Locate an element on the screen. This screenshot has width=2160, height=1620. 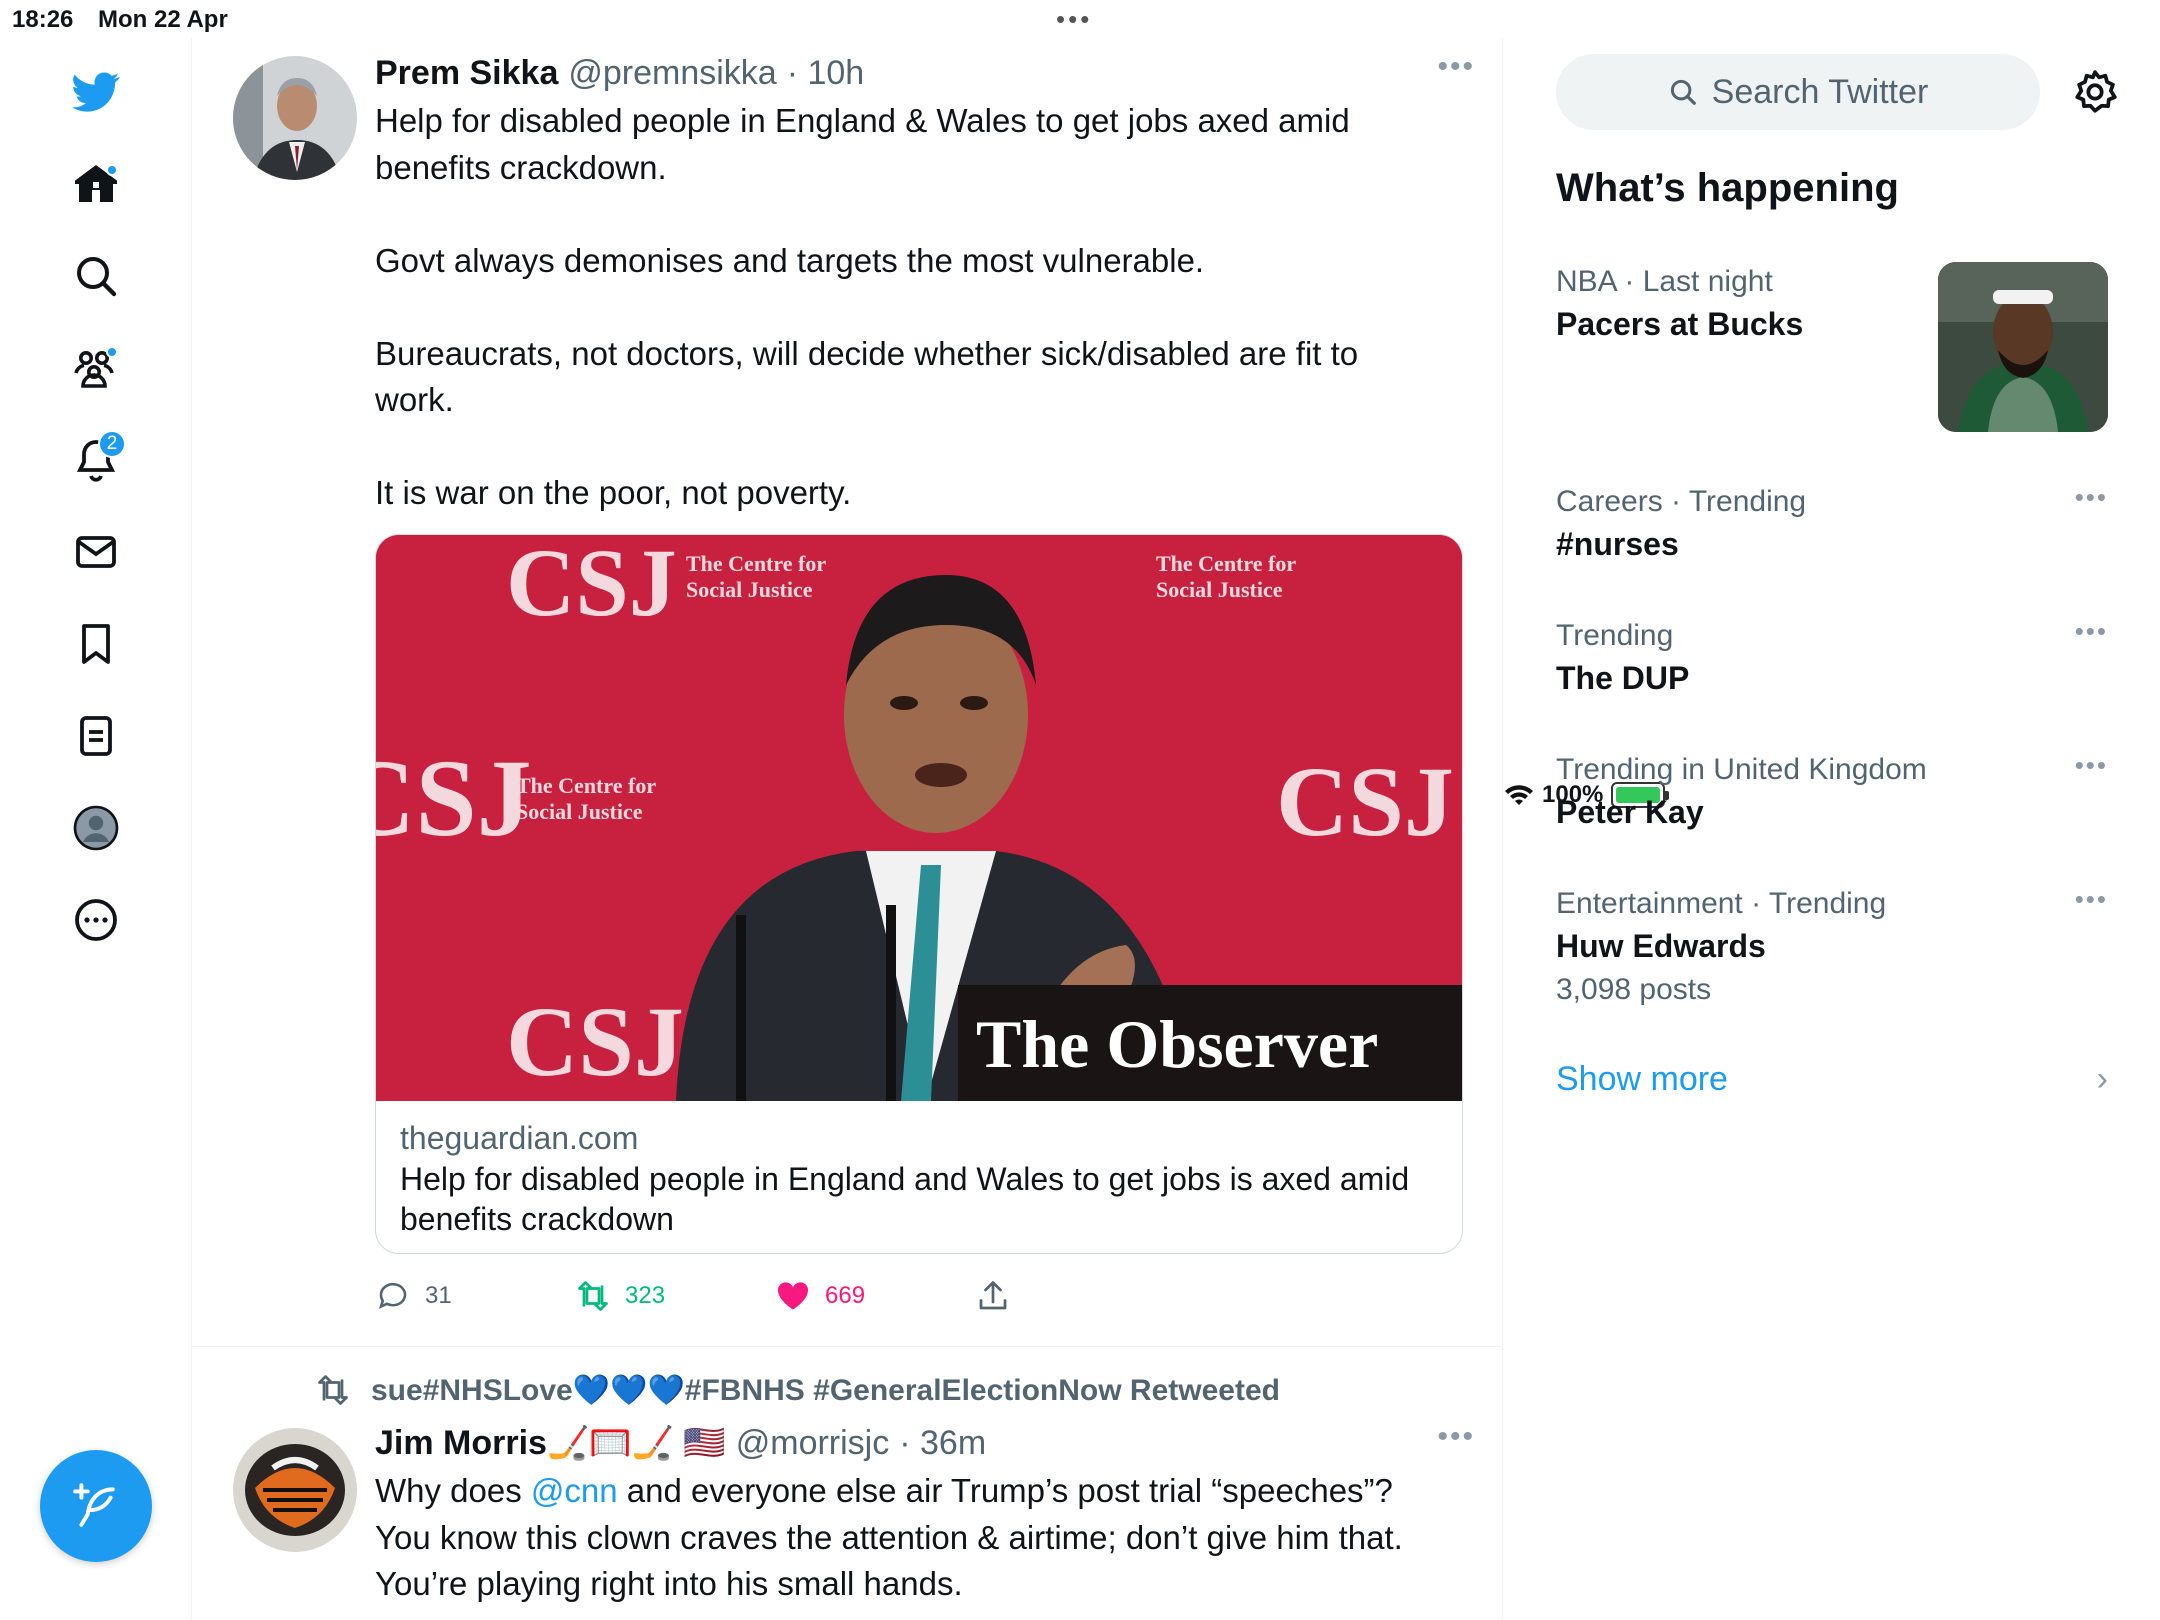
card-domain: theguardian.com is located at coordinates (519, 1138).